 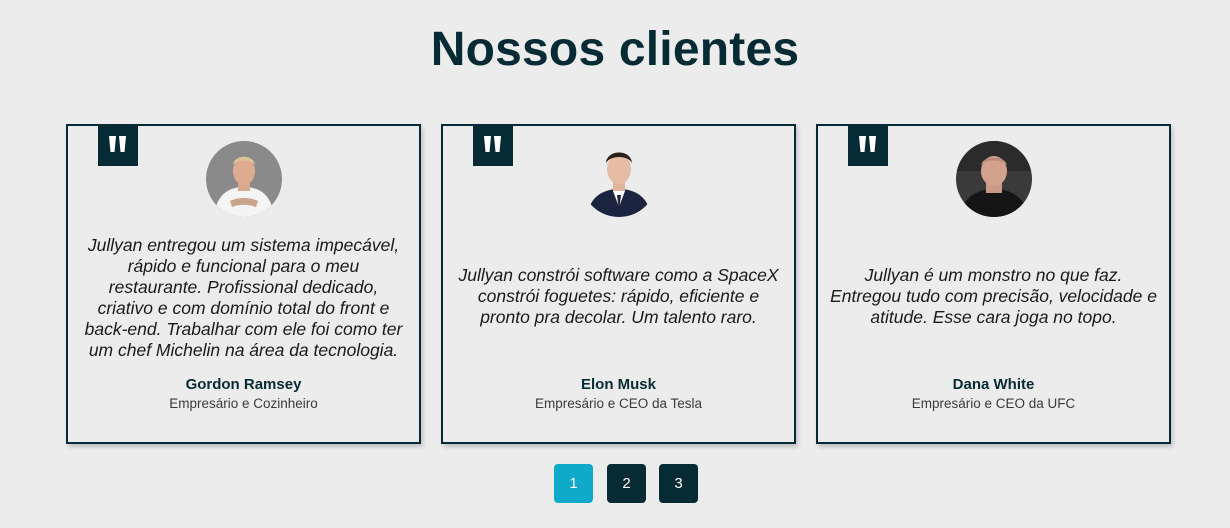 What do you see at coordinates (243, 403) in the screenshot?
I see `client-role: Empresário e Cozinheiro` at bounding box center [243, 403].